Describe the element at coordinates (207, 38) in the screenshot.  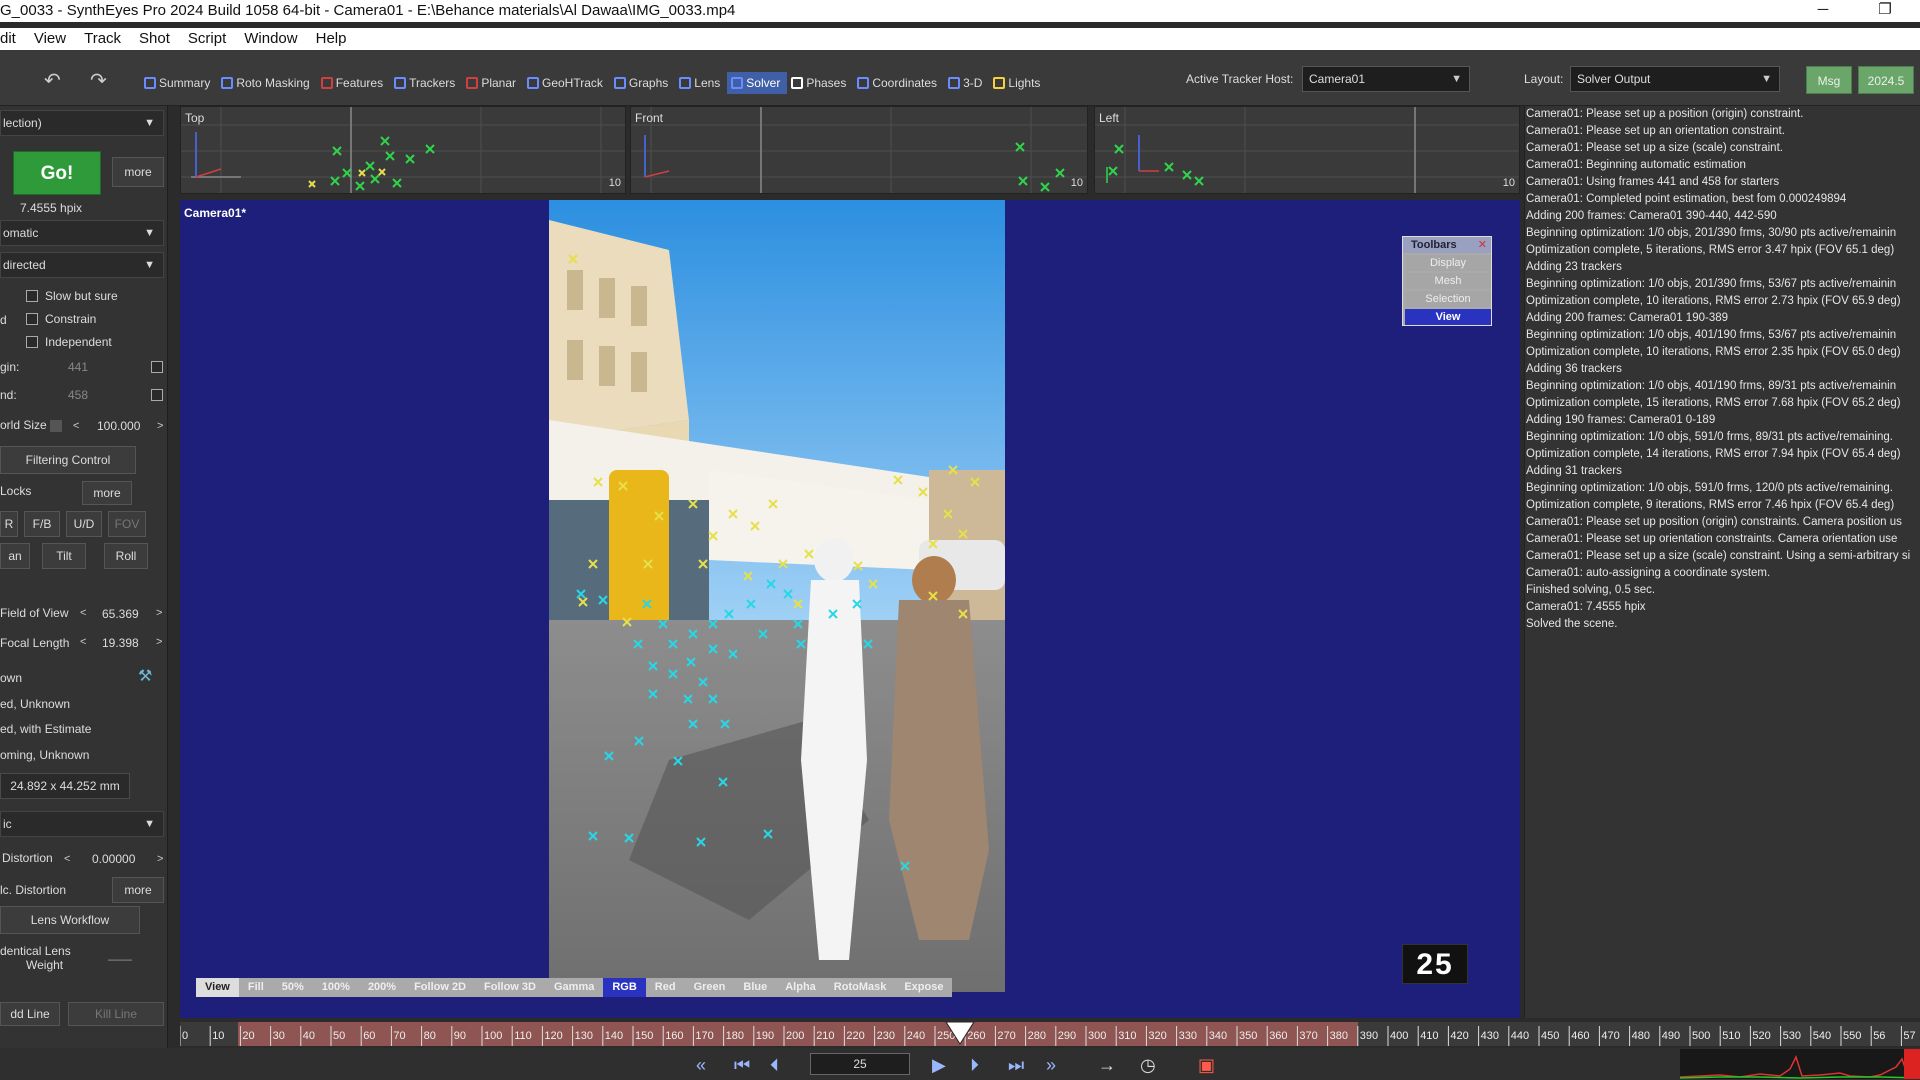
I see `menu-script: Script` at that location.